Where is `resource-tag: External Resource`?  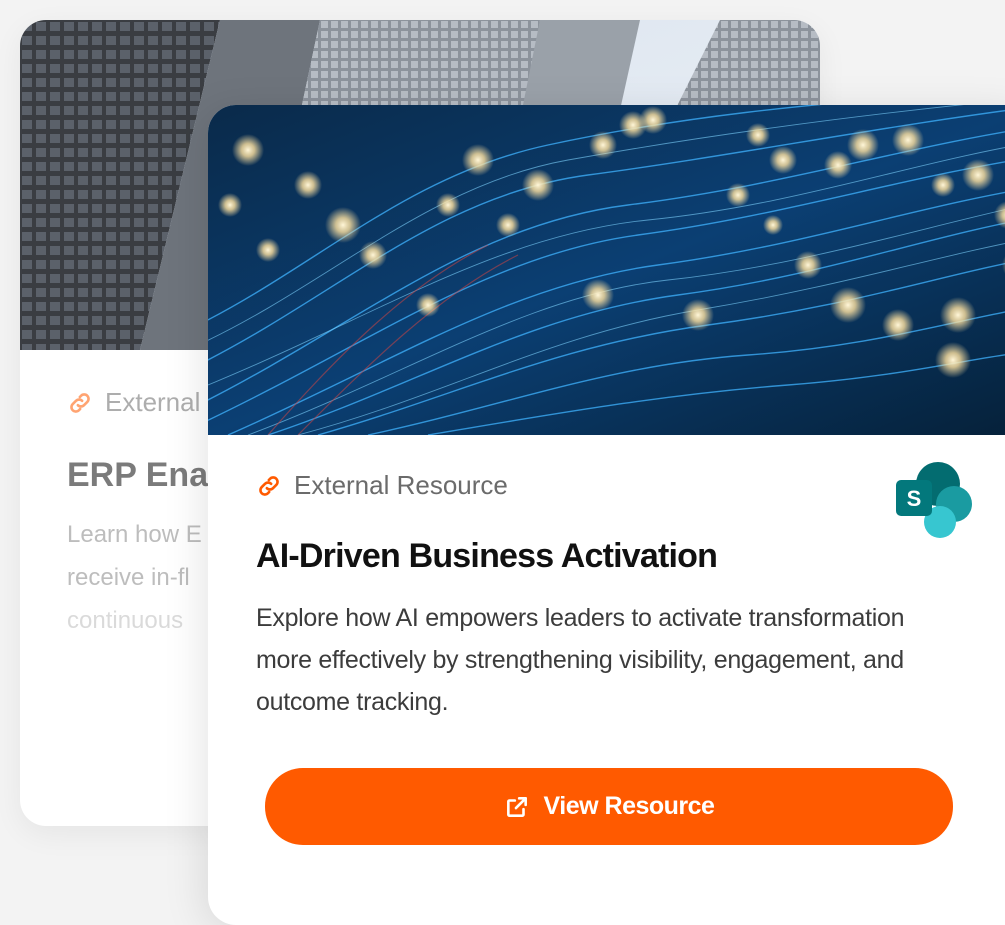 resource-tag: External Resource is located at coordinates (382, 485).